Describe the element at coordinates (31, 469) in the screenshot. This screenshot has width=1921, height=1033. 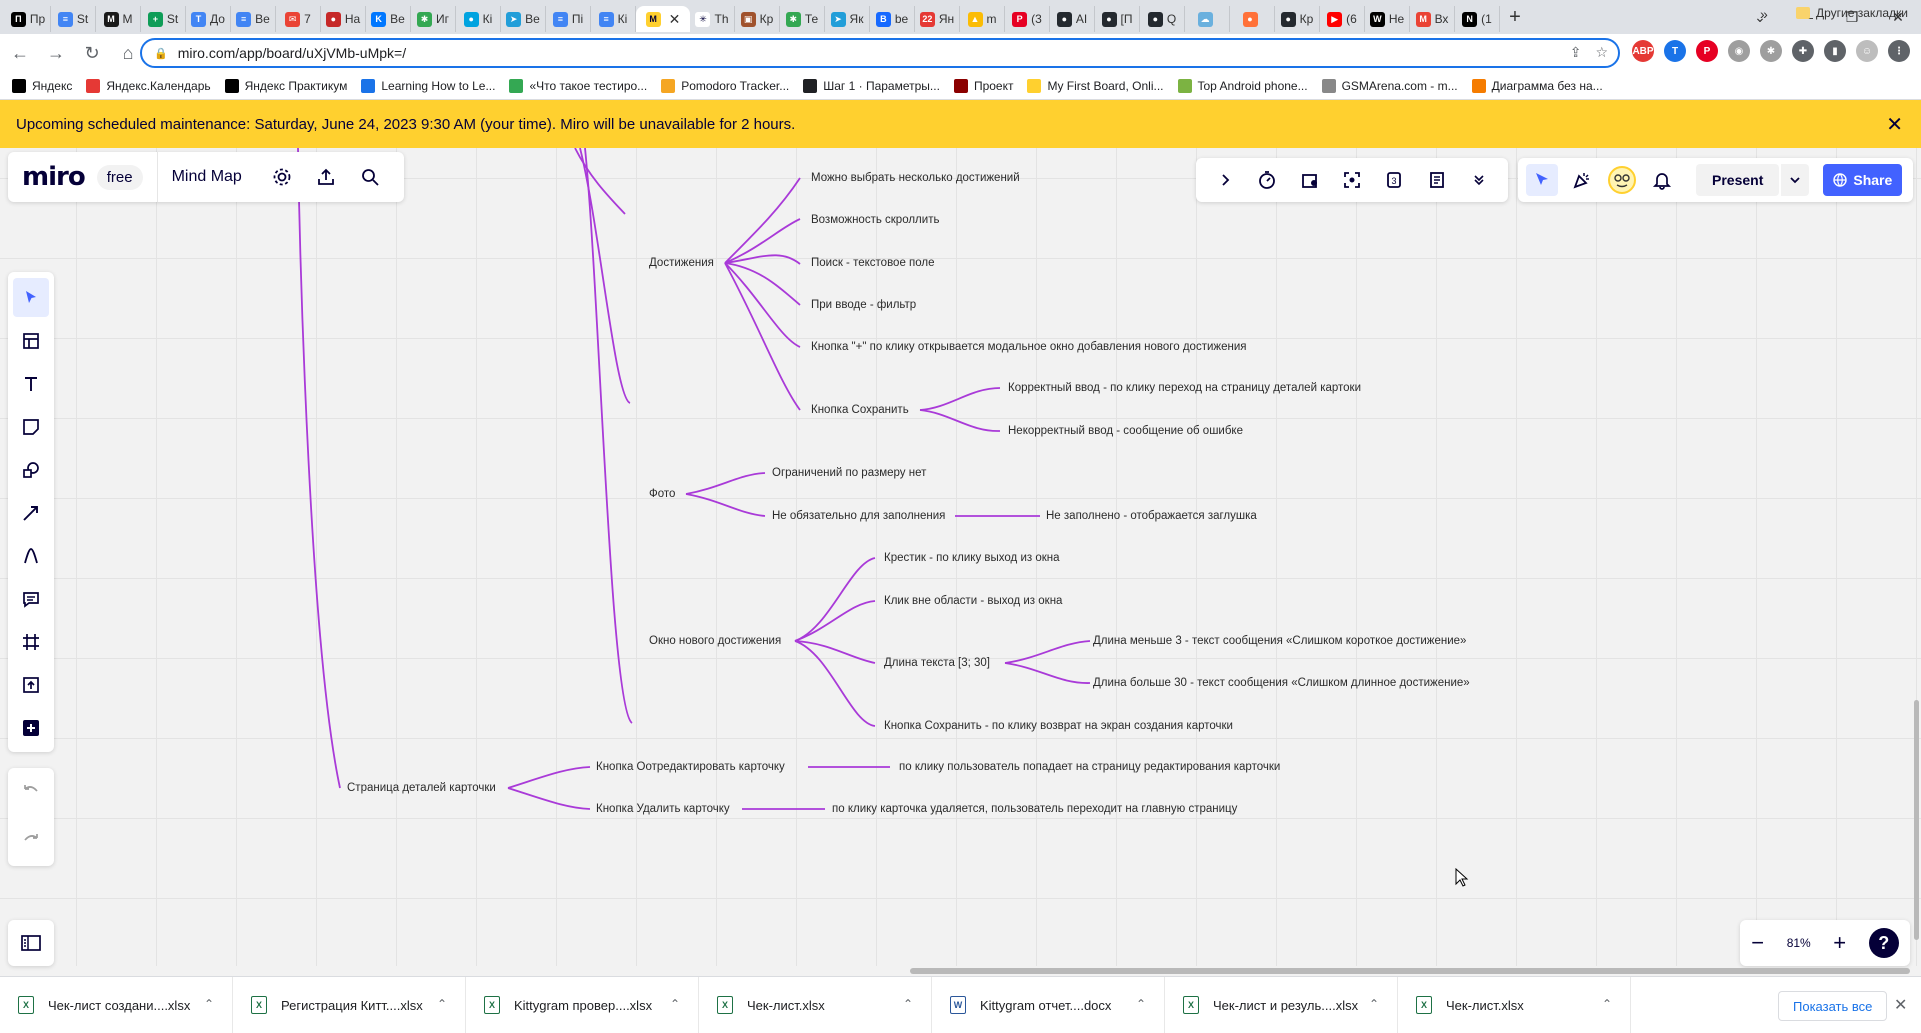
I see `shapes-icon` at that location.